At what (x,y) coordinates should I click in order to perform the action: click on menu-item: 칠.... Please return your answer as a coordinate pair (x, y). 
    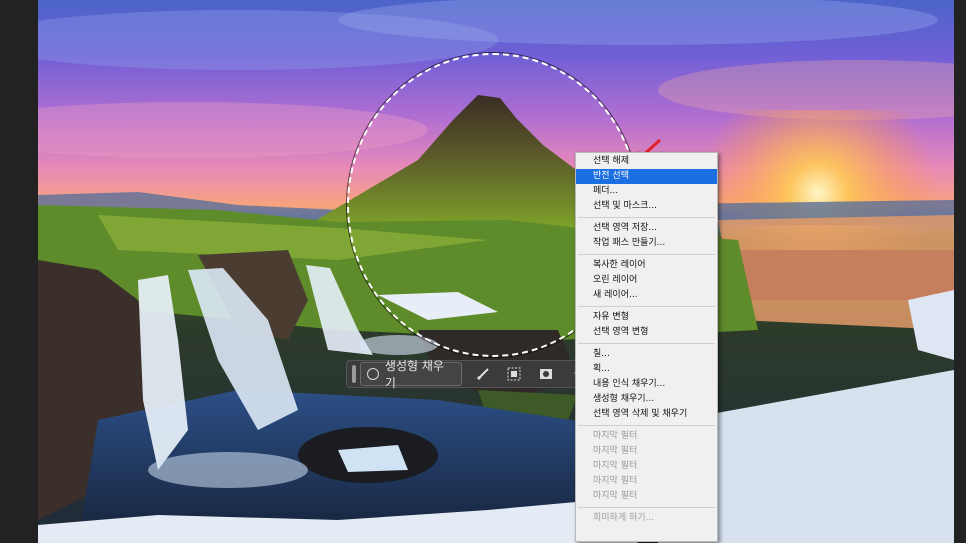
    Looking at the image, I should click on (646, 354).